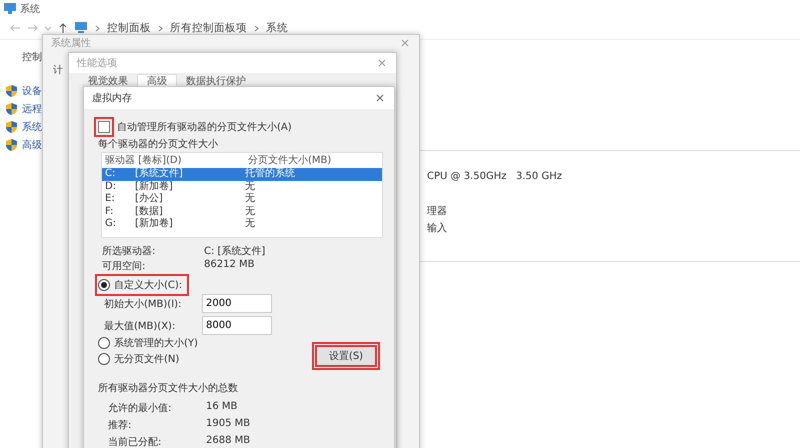 This screenshot has width=800, height=448. Describe the element at coordinates (204, 127) in the screenshot. I see `checkbox-label: 自动管理所有驱动器的分页文件大小(A)` at that location.